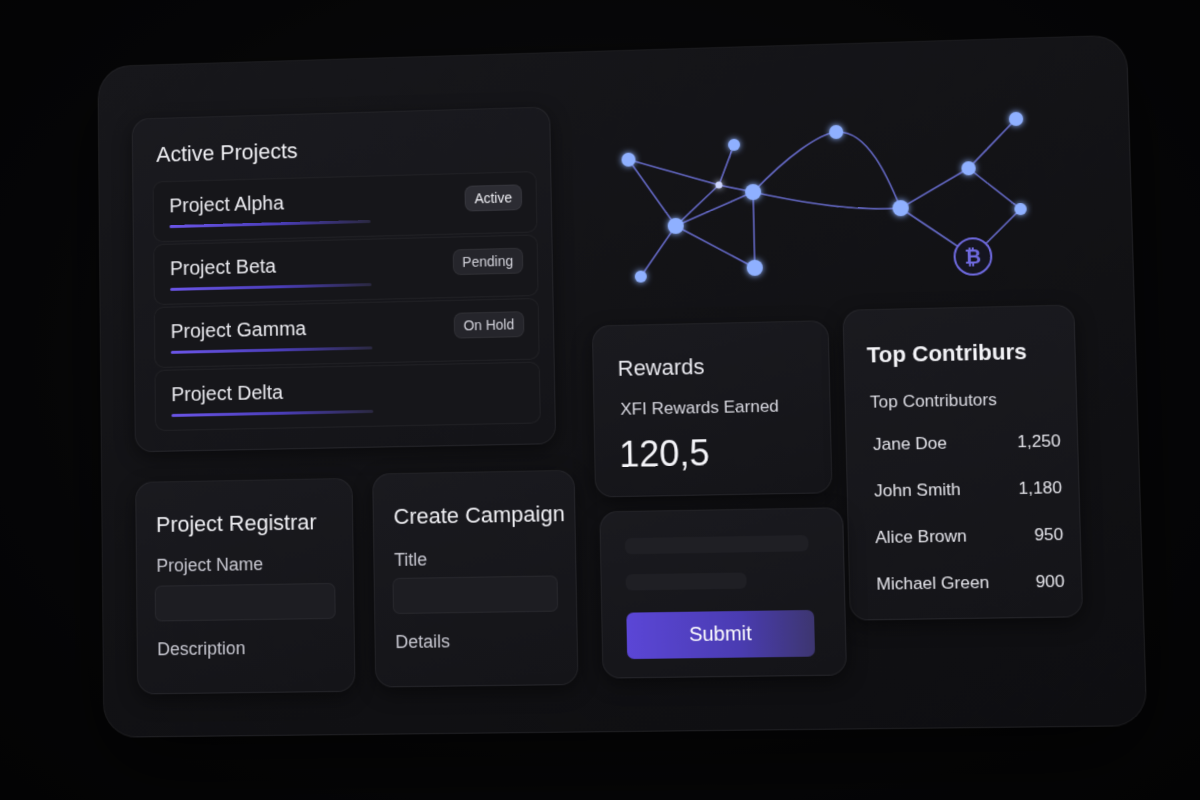 Image resolution: width=1200 pixels, height=800 pixels. What do you see at coordinates (967, 442) in the screenshot?
I see `contributor-row: Jane Doe 1,250` at bounding box center [967, 442].